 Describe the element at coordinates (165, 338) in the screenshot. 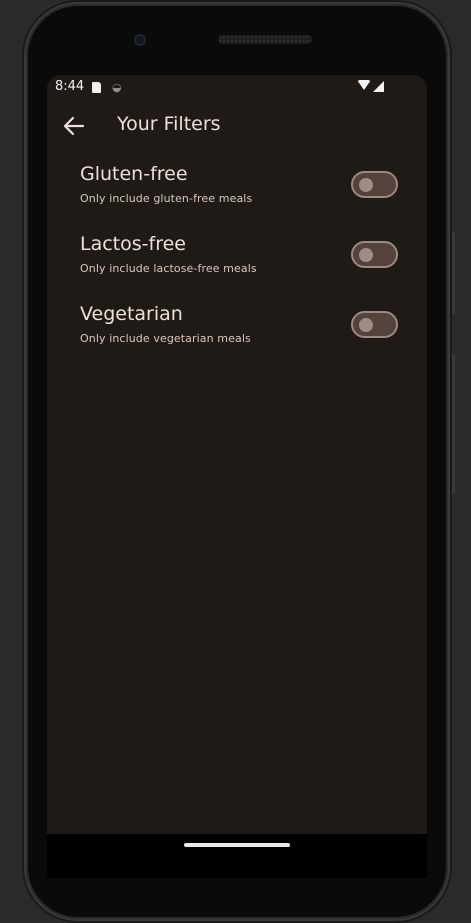

I see `filter-subtitle: Only include vegetarian meals` at that location.